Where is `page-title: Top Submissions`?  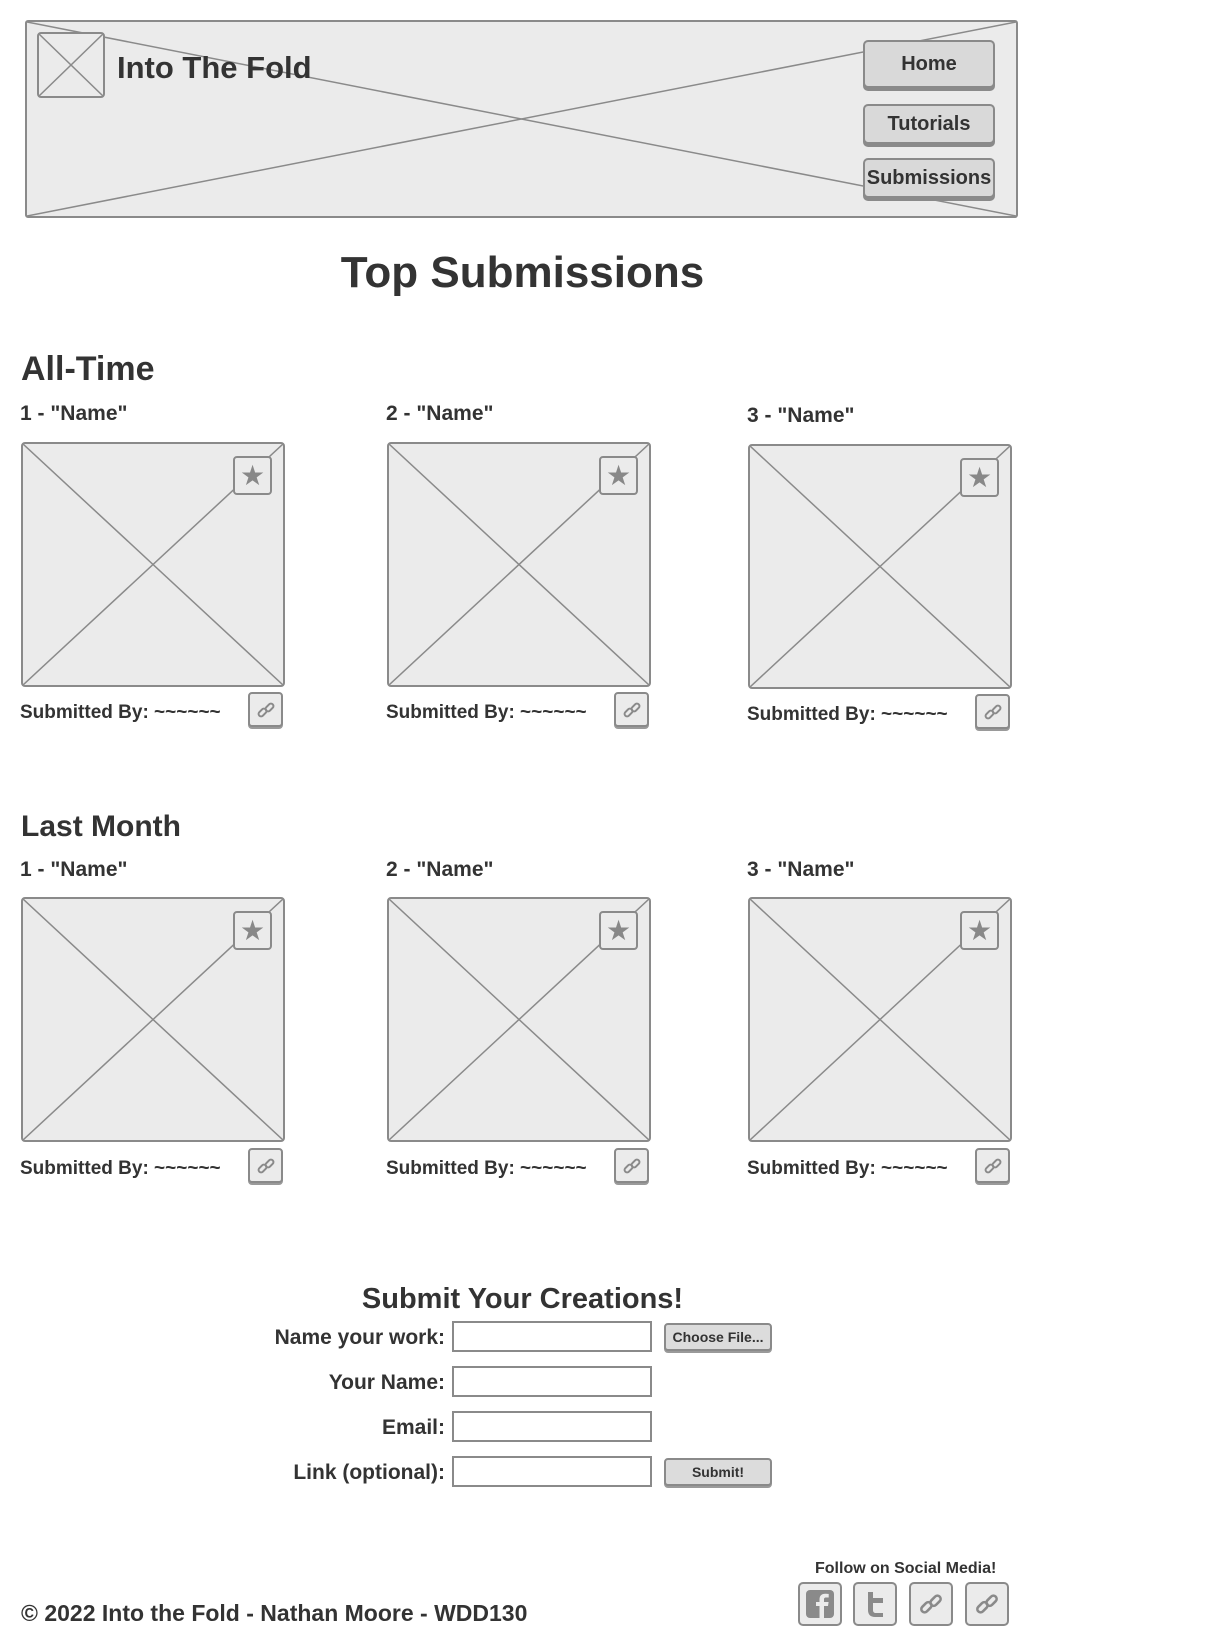
page-title: Top Submissions is located at coordinates (522, 272).